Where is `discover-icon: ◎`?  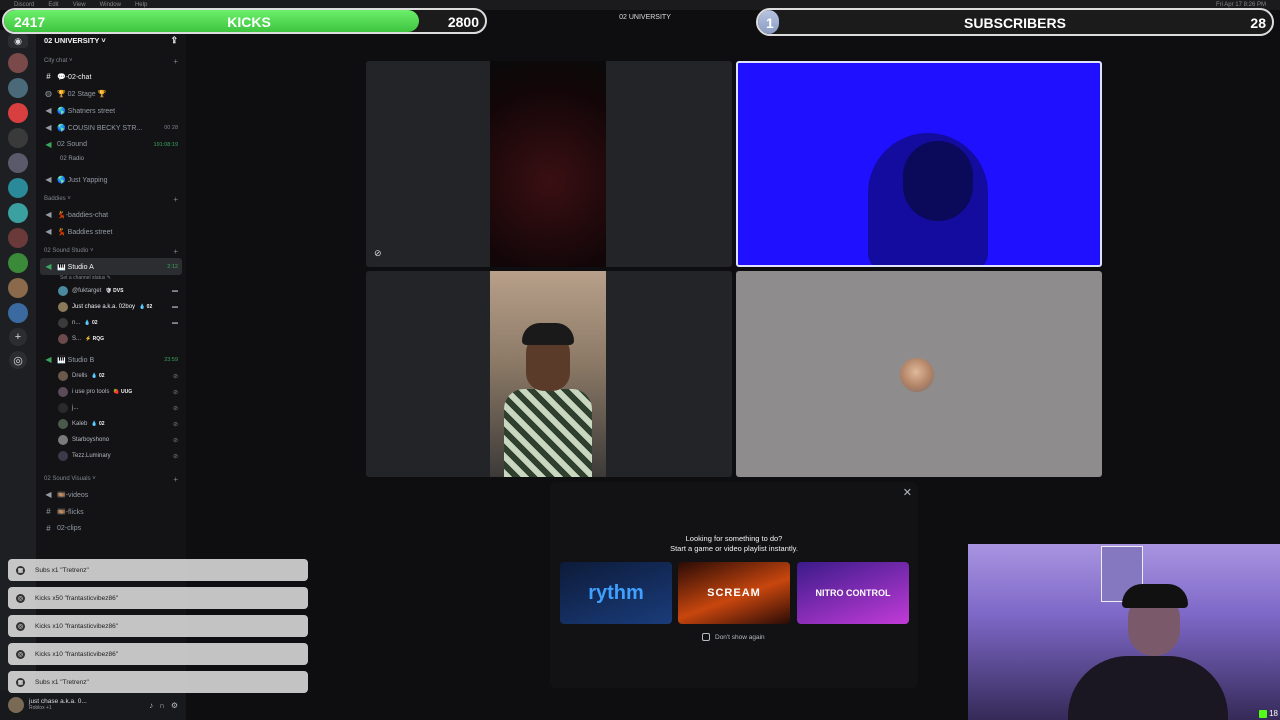 discover-icon: ◎ is located at coordinates (18, 360).